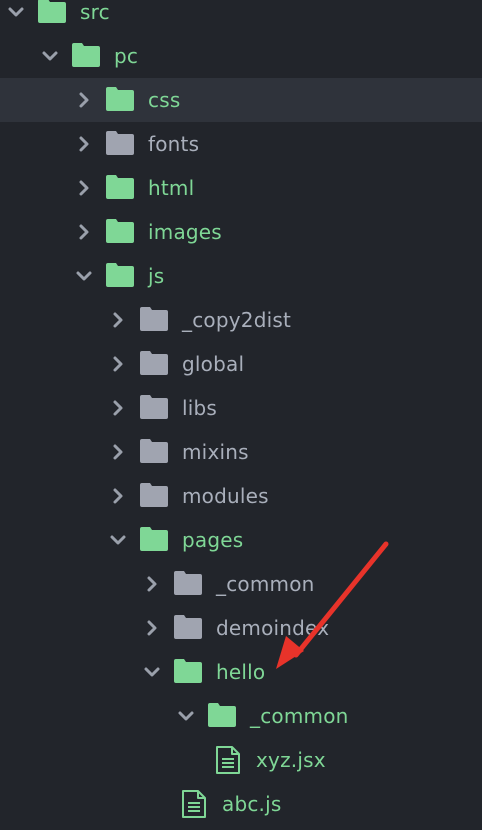 Image resolution: width=482 pixels, height=830 pixels. Describe the element at coordinates (241, 232) in the screenshot. I see `tree-folder-row: images` at that location.